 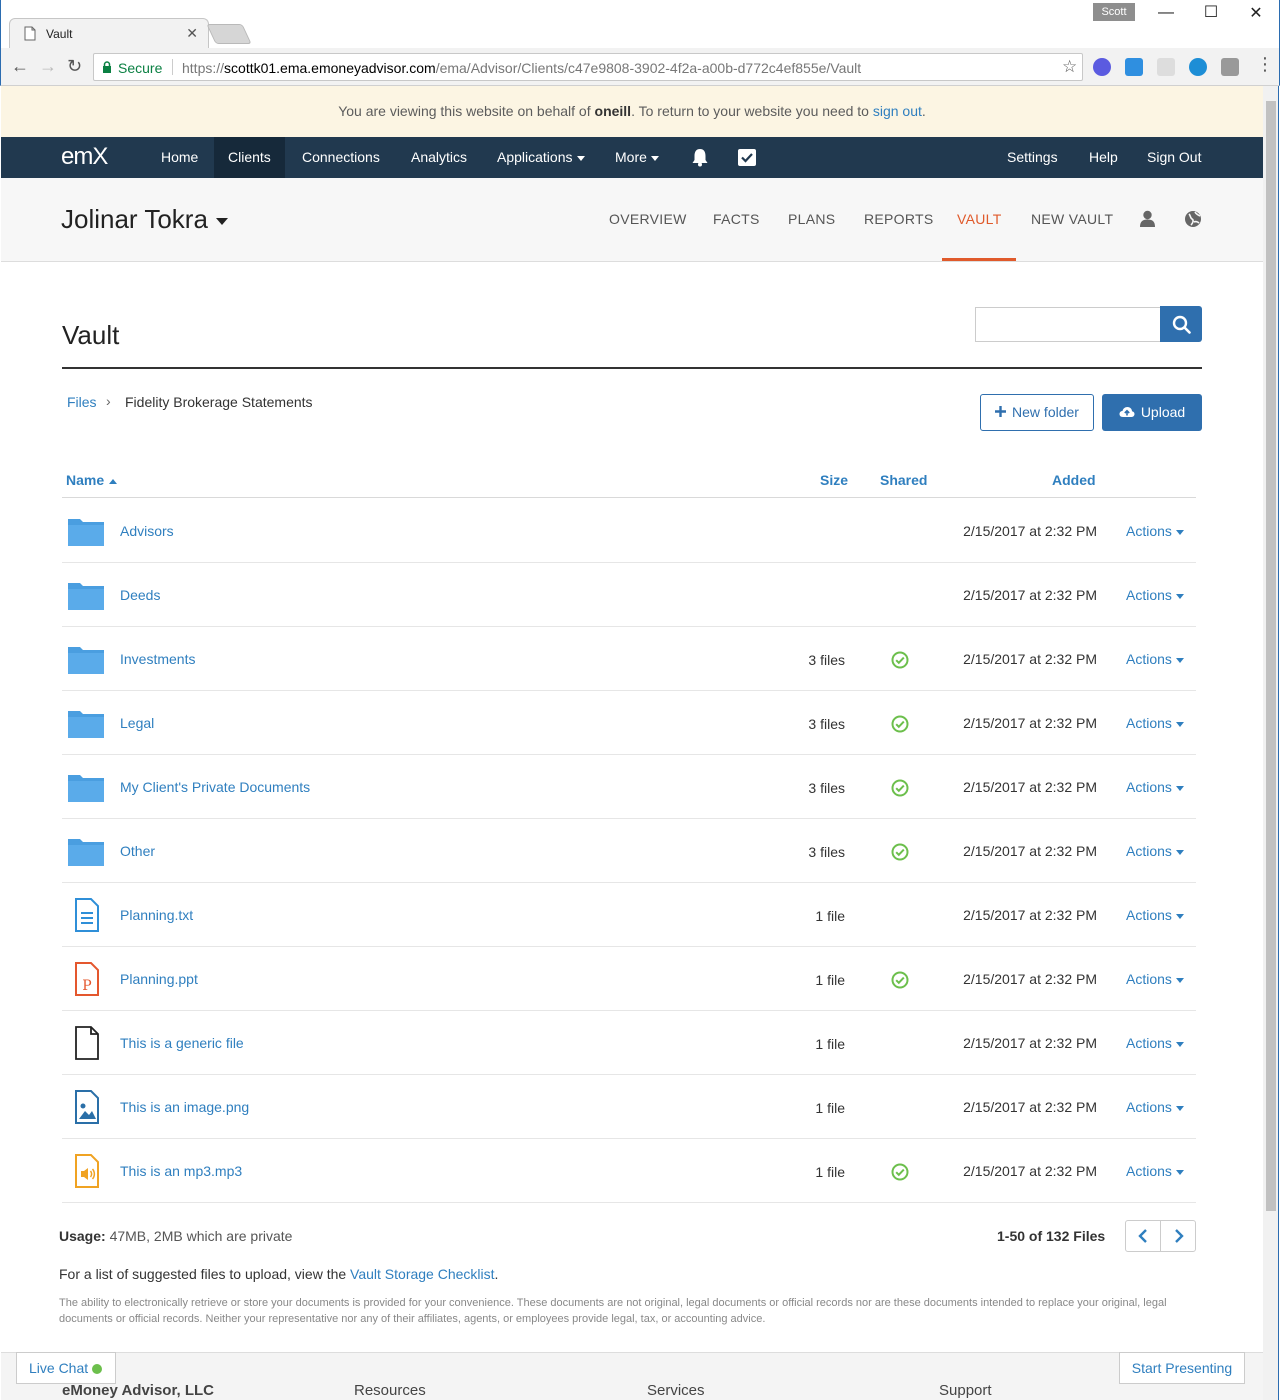 What do you see at coordinates (629, 531) in the screenshot?
I see `file-row: Advisors 2/15/2017 at 2:32 PM Actions` at bounding box center [629, 531].